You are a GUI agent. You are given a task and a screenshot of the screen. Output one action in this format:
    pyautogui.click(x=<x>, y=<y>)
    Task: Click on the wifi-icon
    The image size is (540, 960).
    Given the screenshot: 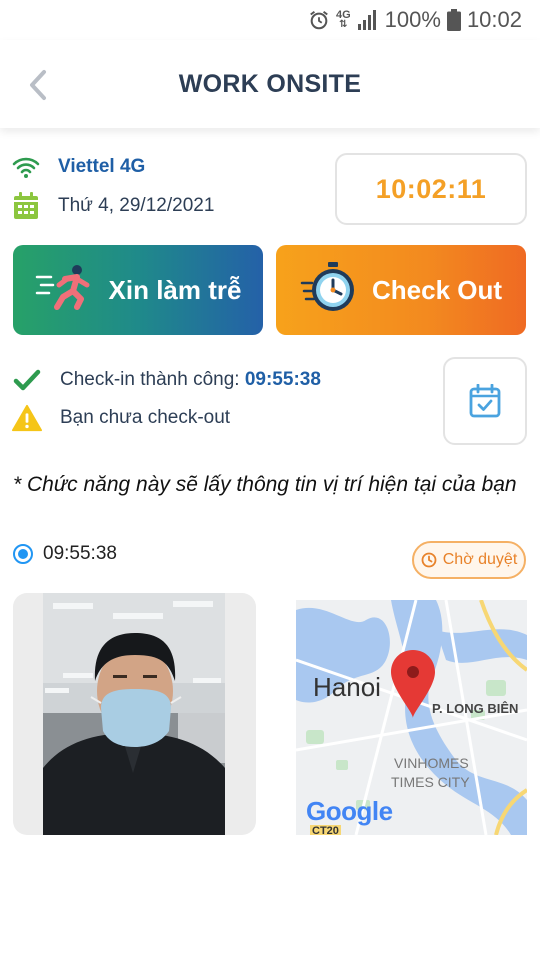 What is the action you would take?
    pyautogui.click(x=26, y=167)
    